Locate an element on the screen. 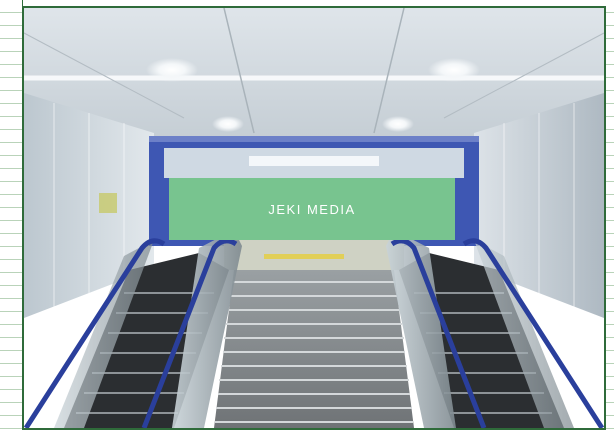  jeki-media-sign: JEKI MEDIA is located at coordinates (312, 209).